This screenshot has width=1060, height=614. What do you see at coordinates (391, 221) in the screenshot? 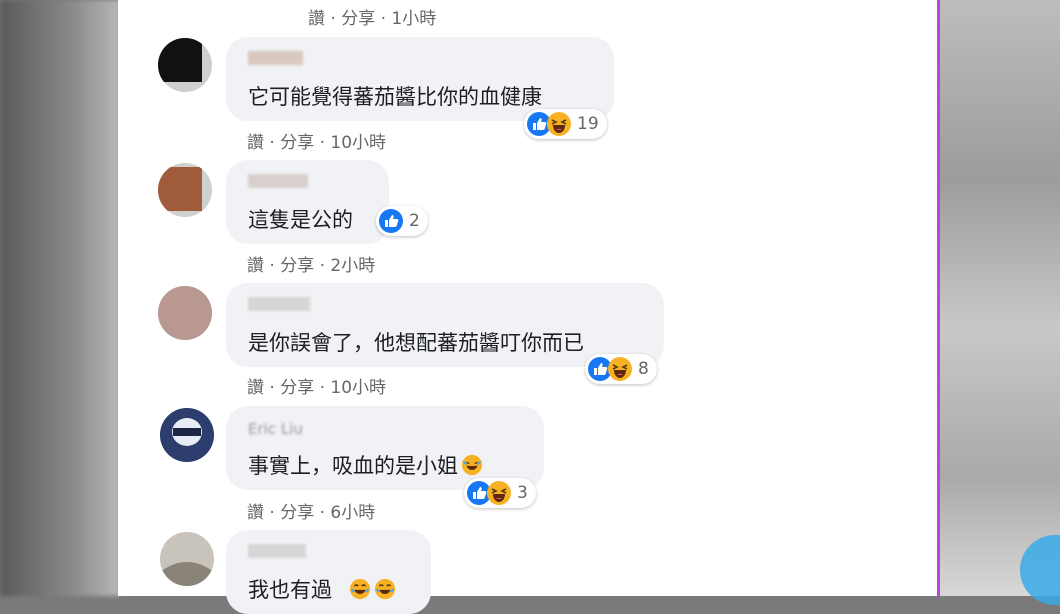
I see `like-icon` at bounding box center [391, 221].